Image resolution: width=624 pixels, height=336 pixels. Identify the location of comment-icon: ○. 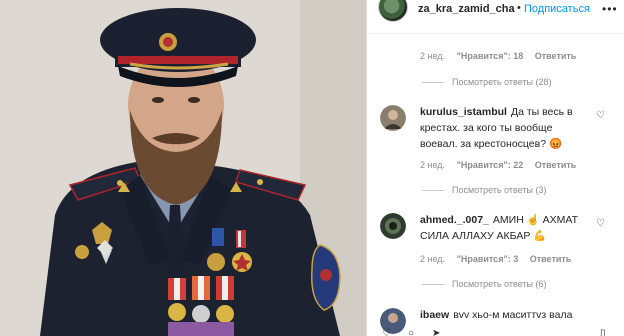
(411, 332).